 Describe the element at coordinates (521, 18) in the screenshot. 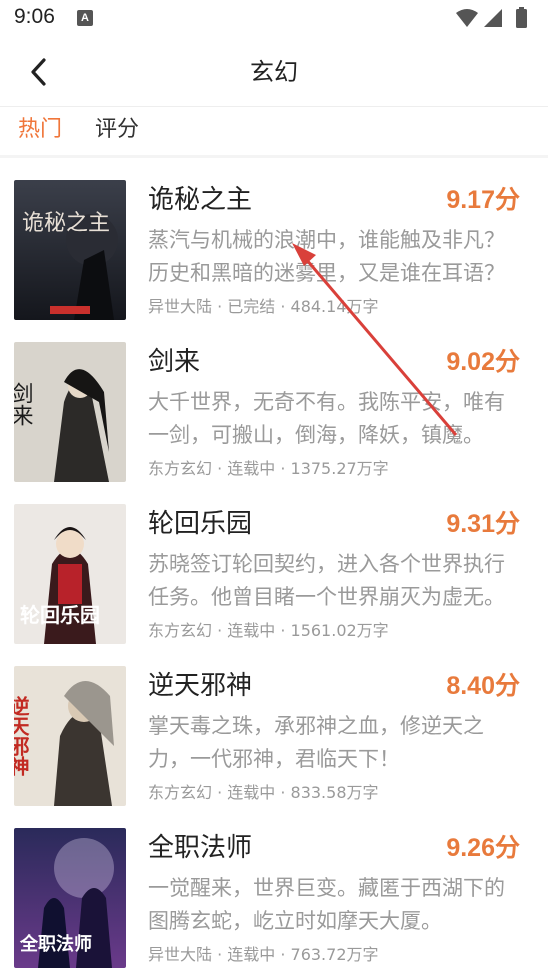

I see `battery-icon` at that location.